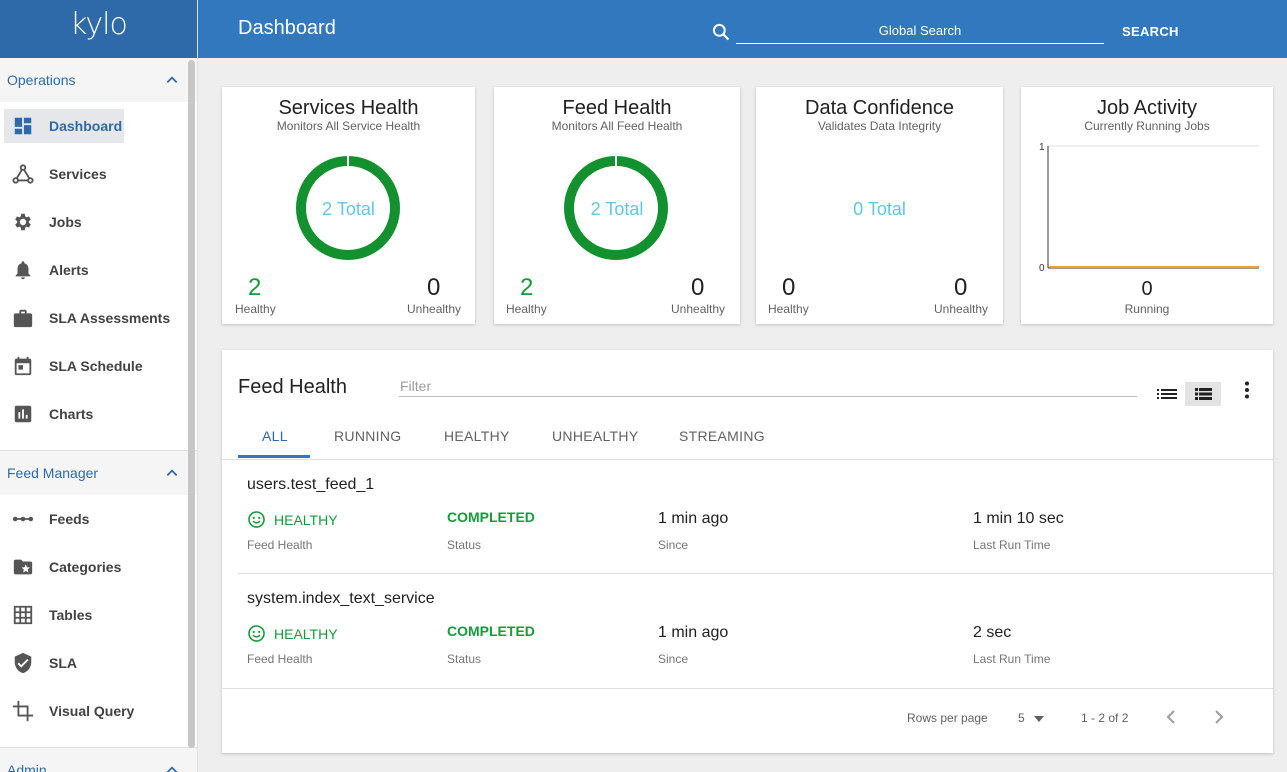 The width and height of the screenshot is (1287, 772). I want to click on list-view-button, so click(1167, 394).